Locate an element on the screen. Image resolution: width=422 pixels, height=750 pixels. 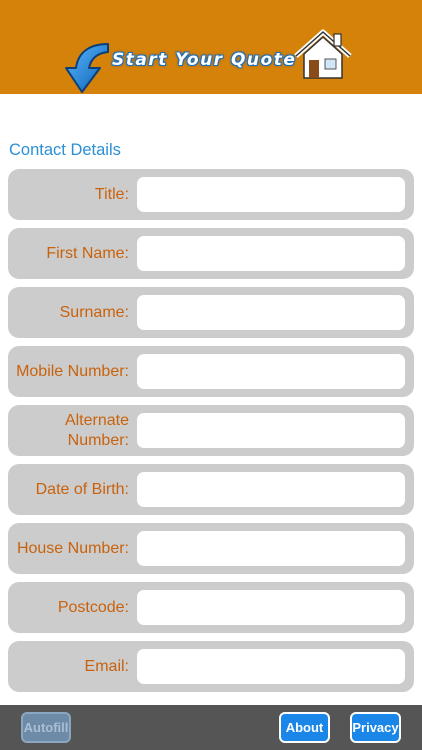
title-field is located at coordinates (271, 194).